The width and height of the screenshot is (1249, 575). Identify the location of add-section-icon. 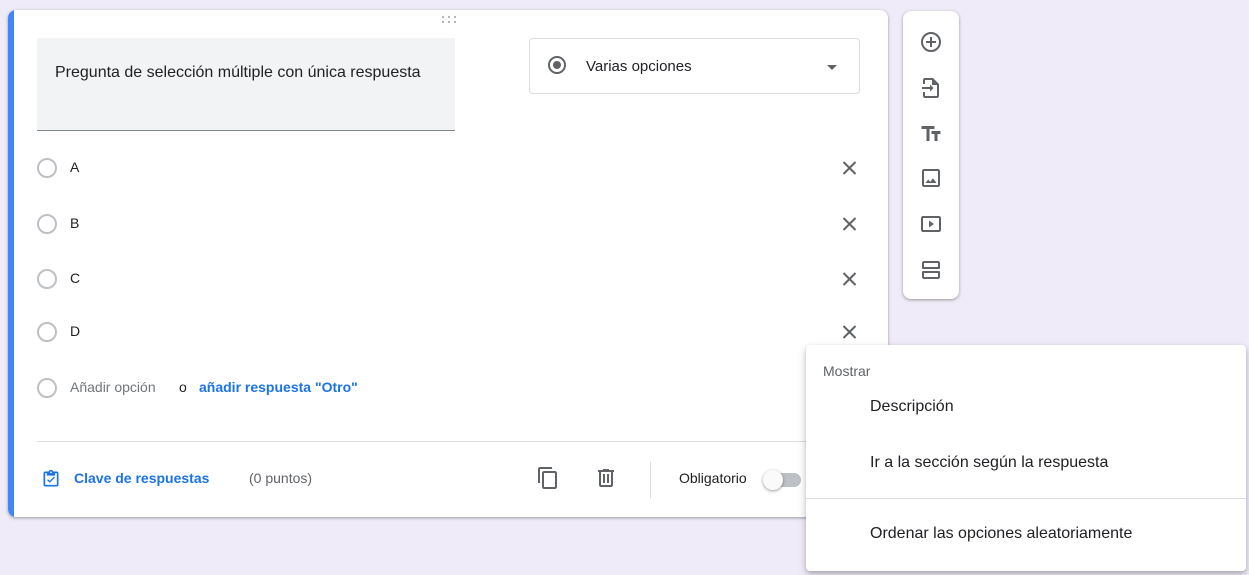
(931, 270).